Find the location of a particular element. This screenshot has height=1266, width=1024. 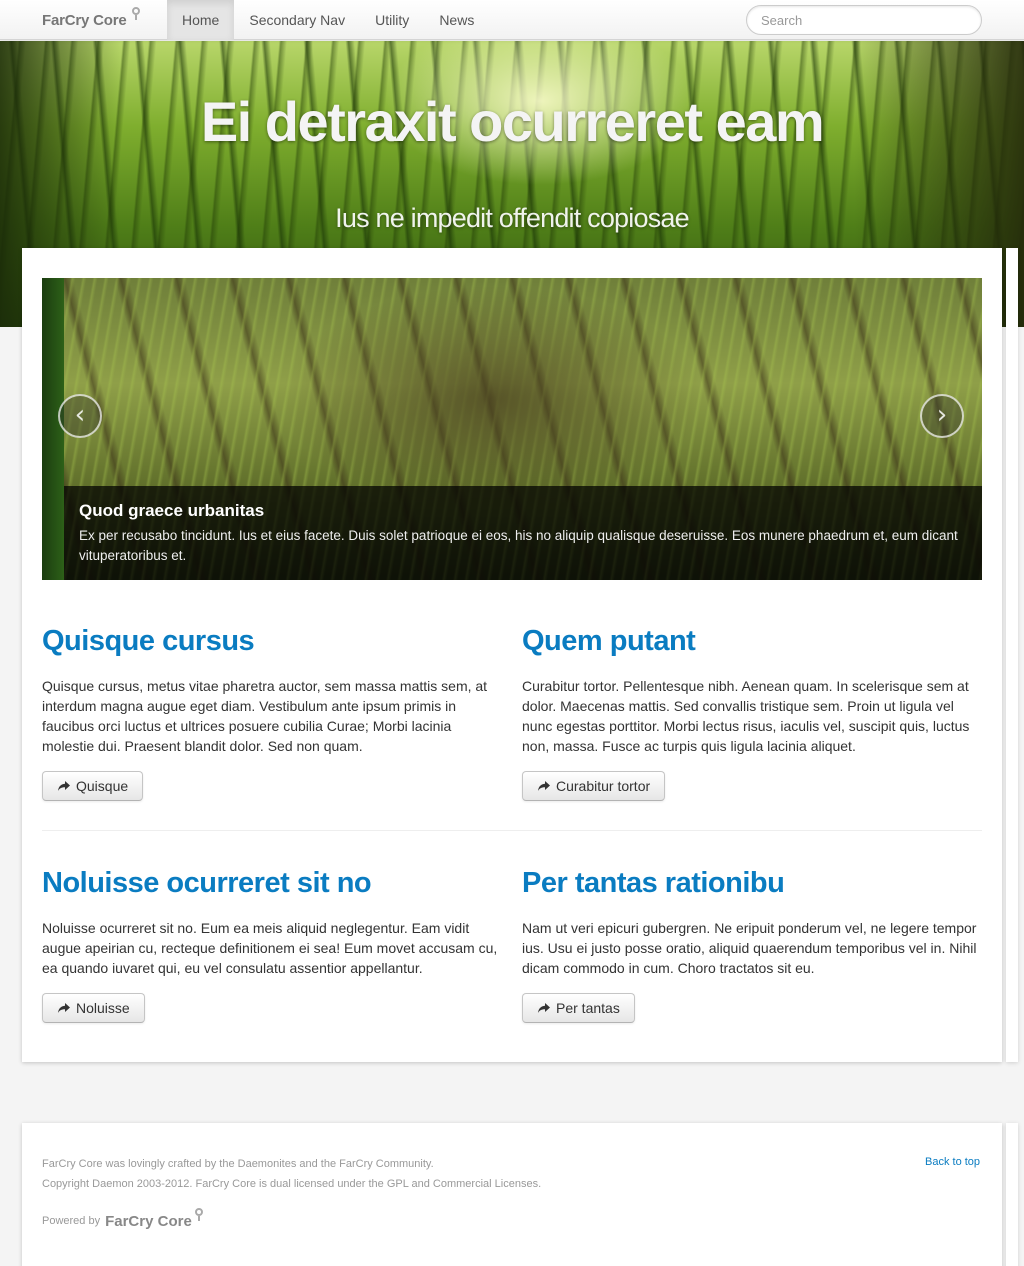

chevron-left-icon: ‹ is located at coordinates (80, 416).